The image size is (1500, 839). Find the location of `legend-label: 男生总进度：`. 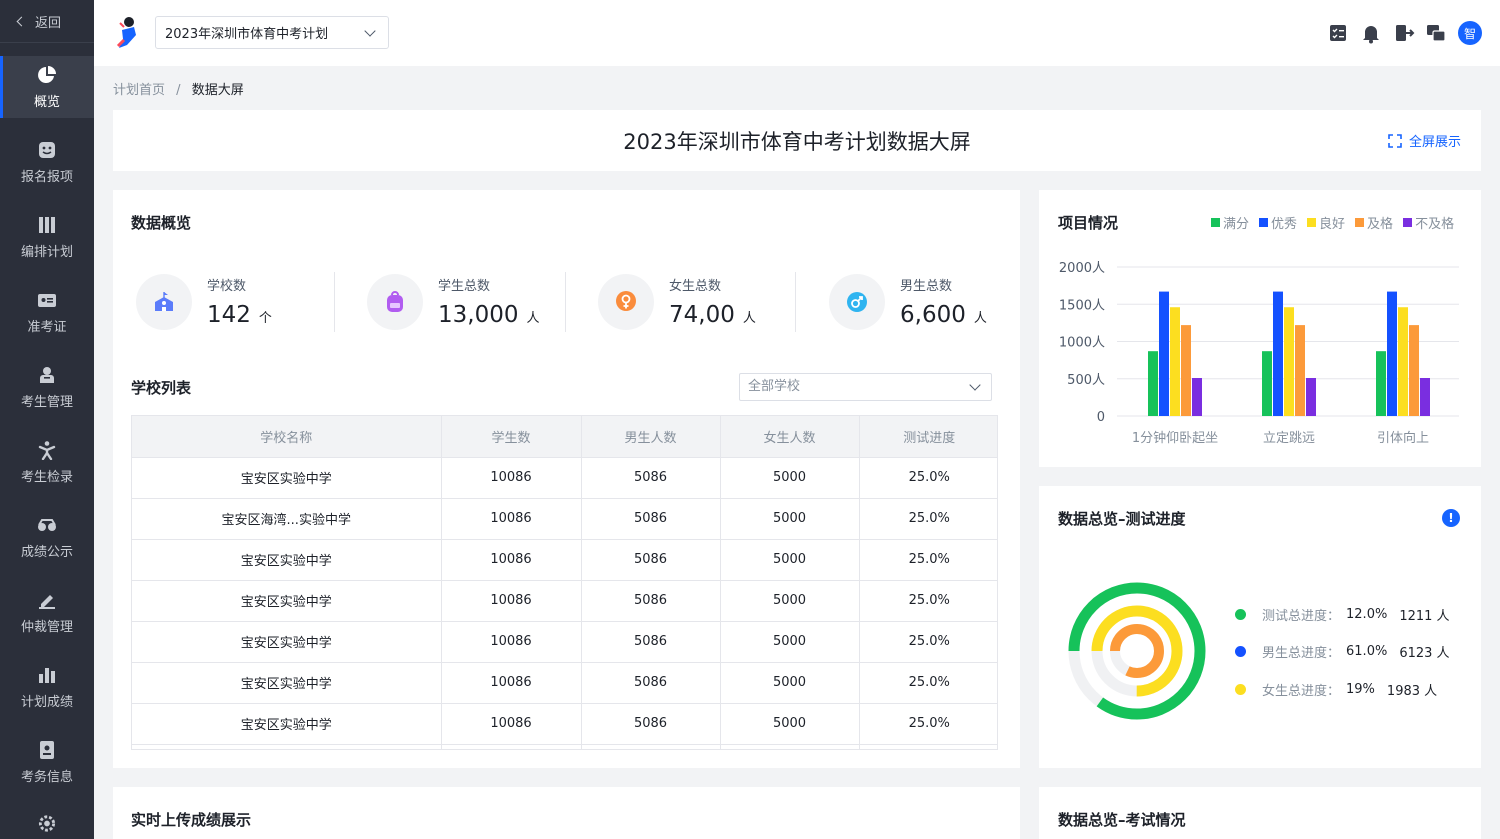

legend-label: 男生总进度： is located at coordinates (1301, 653).